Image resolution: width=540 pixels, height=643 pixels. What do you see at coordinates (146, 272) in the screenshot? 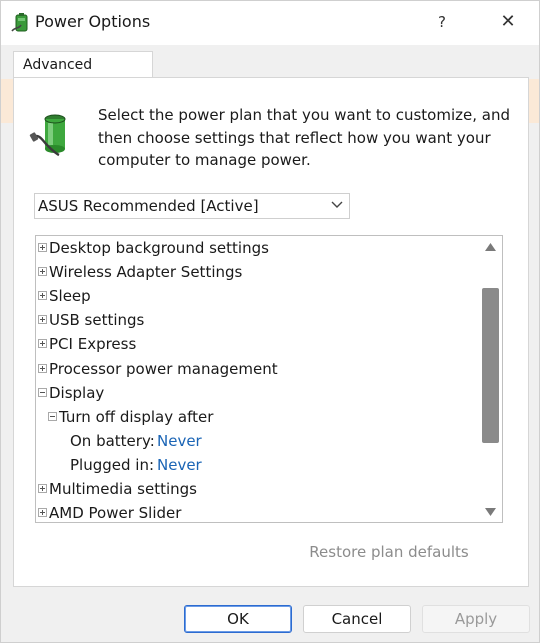
I see `tree-item-label: Wireless Adapter Settings` at bounding box center [146, 272].